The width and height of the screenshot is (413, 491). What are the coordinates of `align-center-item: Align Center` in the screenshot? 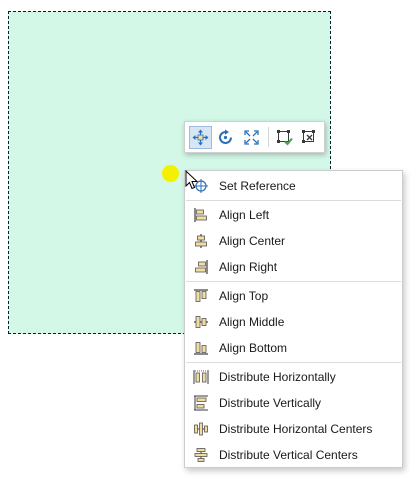 It's located at (293, 241).